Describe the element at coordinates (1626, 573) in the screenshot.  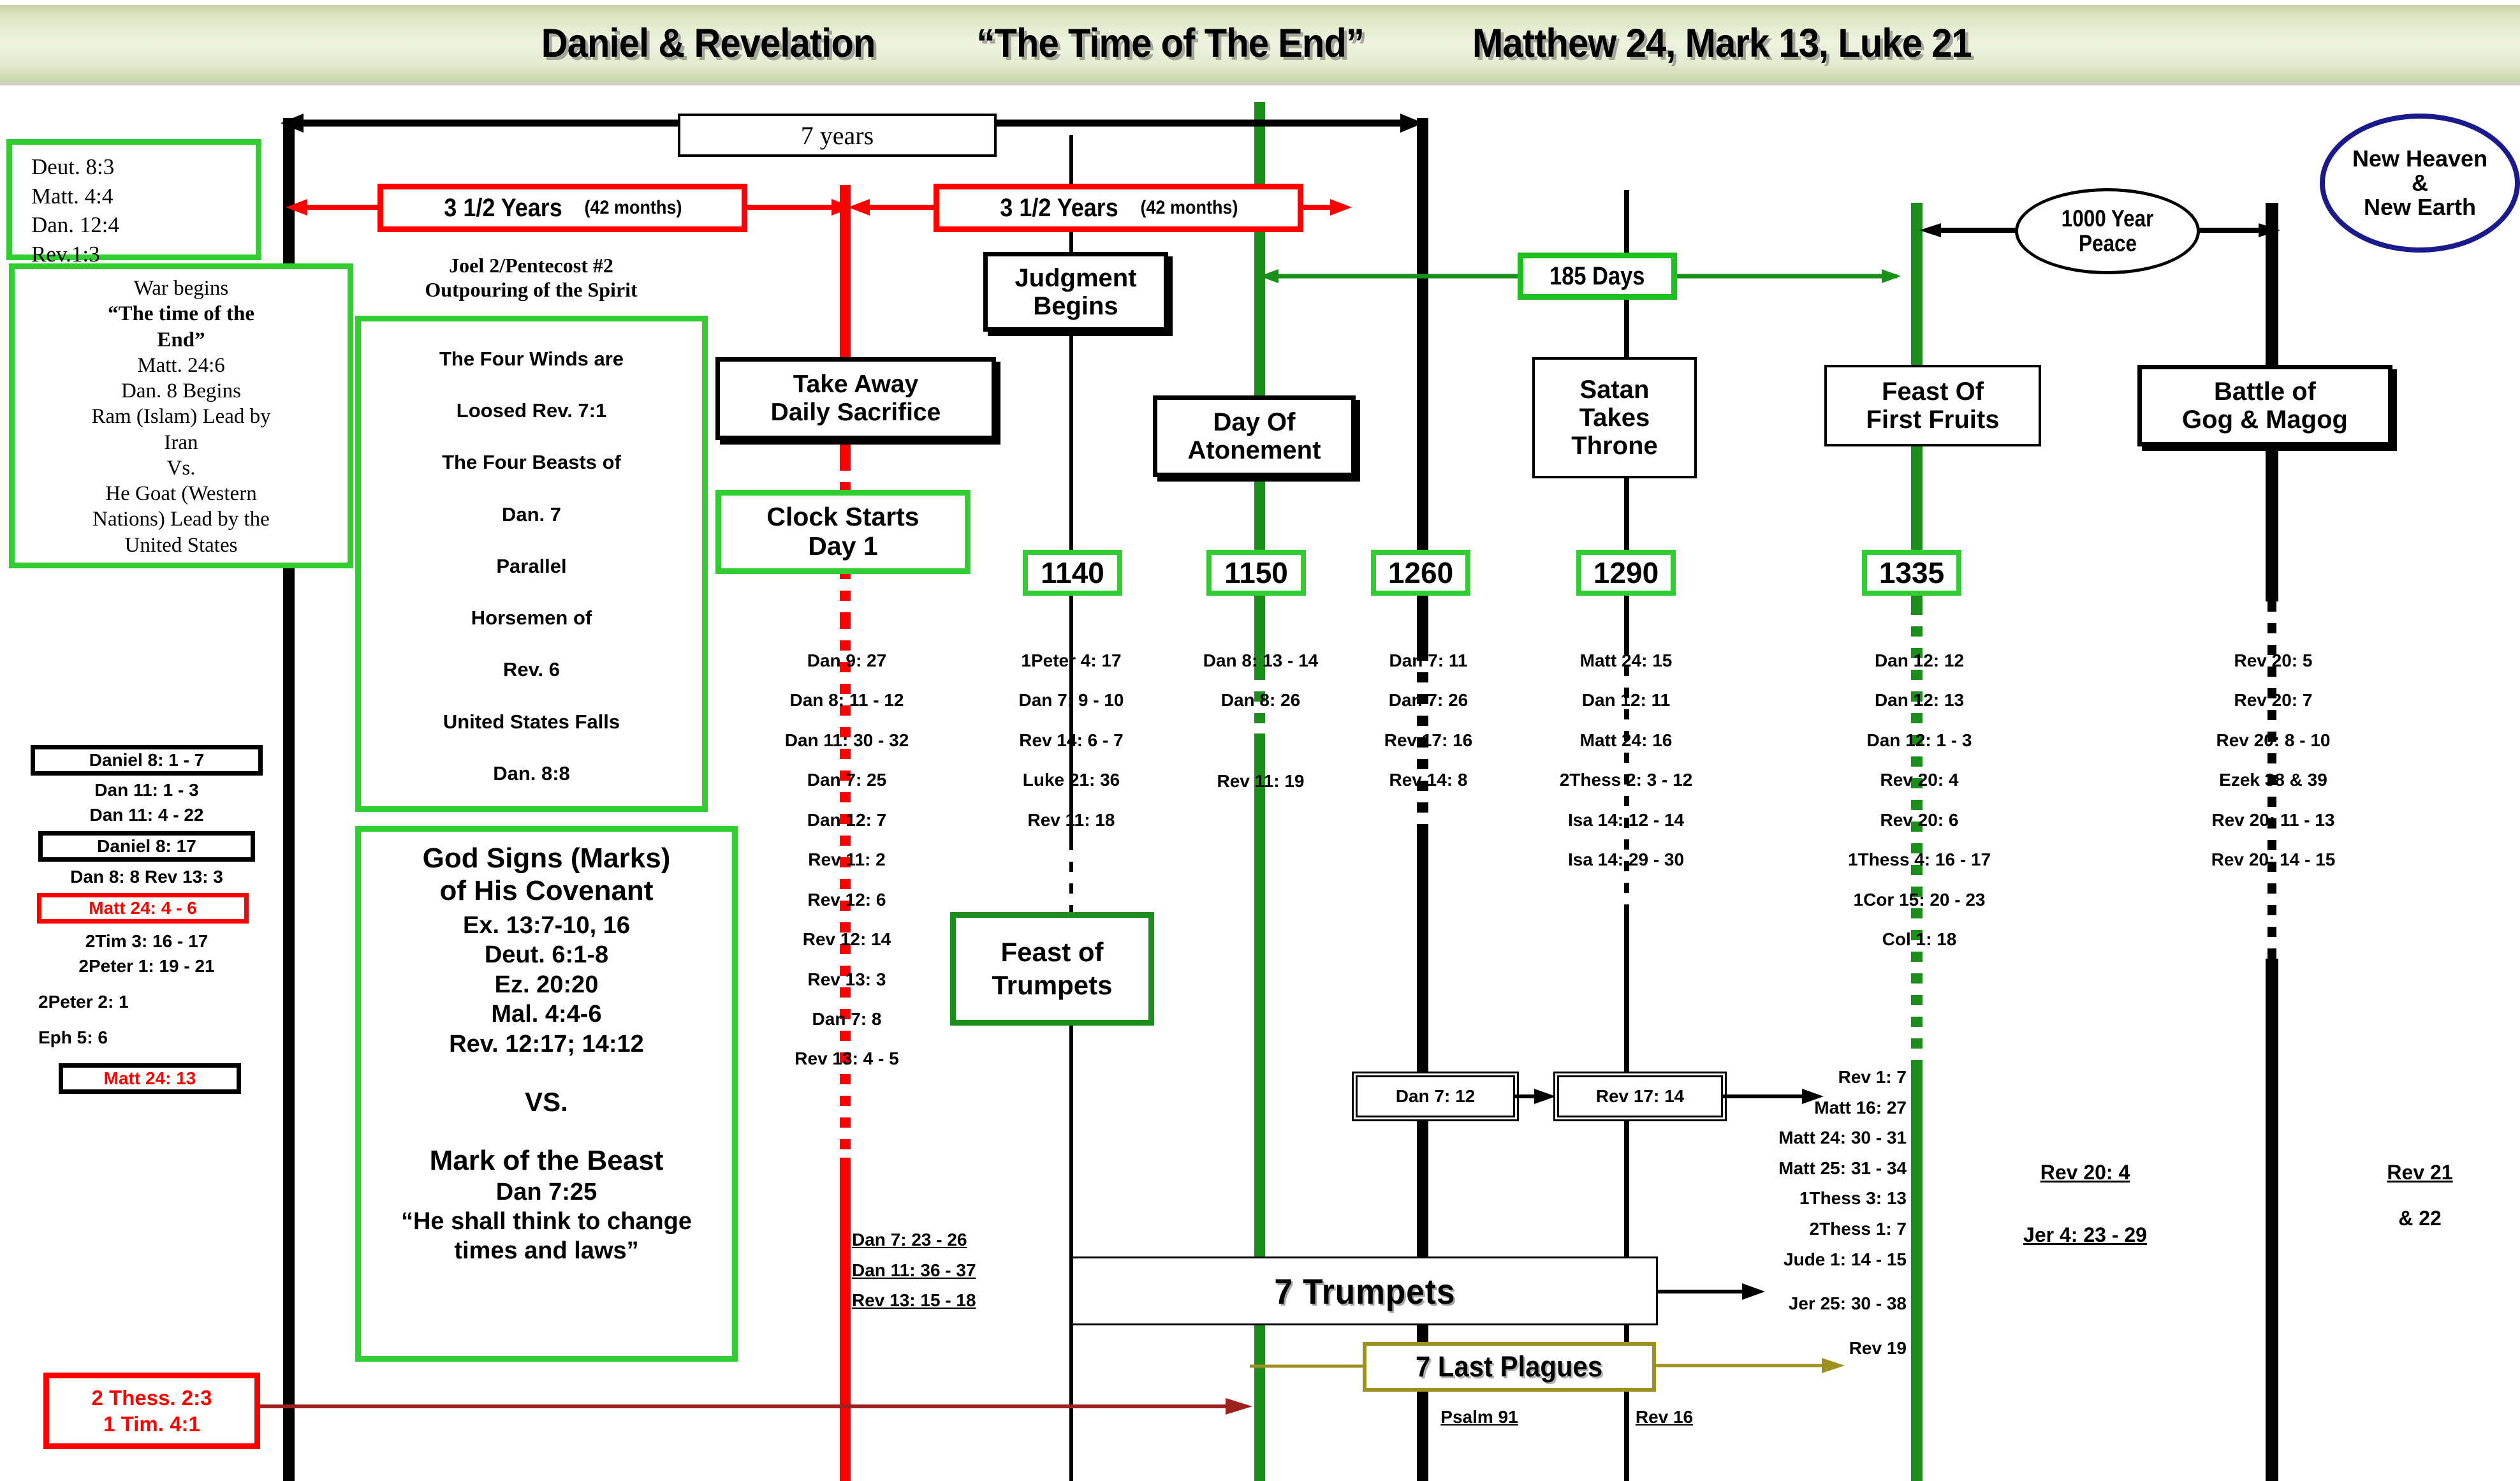
I see `marker-1290: 1290` at that location.